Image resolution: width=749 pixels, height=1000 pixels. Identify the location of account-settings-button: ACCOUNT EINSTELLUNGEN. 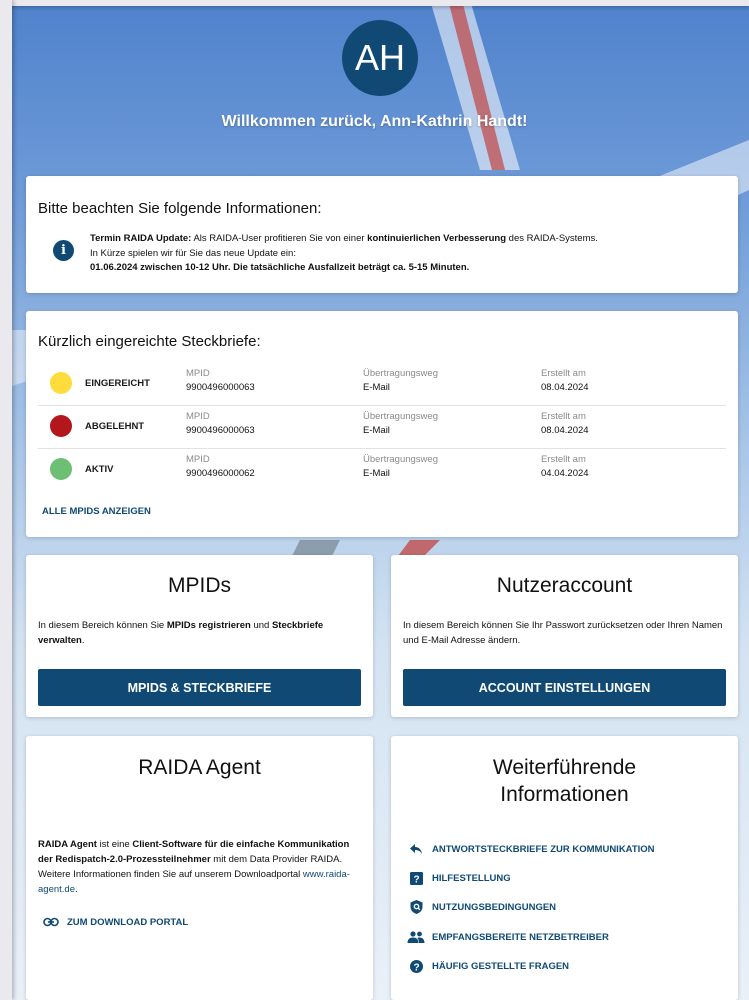
(564, 687).